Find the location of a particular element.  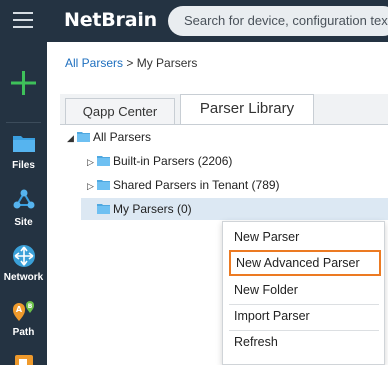

rail-item-label: Site is located at coordinates (23, 222).